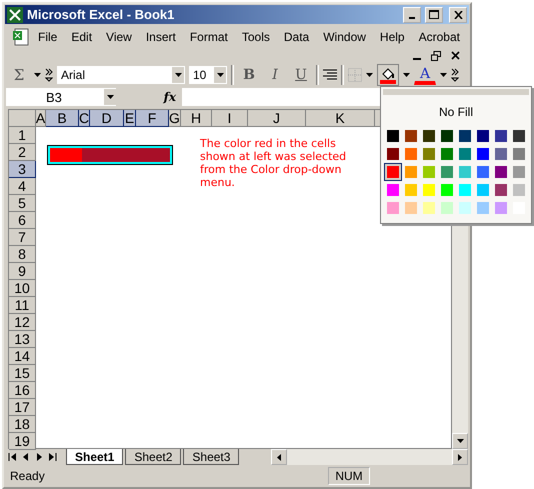  What do you see at coordinates (297, 37) in the screenshot?
I see `menu-item: Data` at bounding box center [297, 37].